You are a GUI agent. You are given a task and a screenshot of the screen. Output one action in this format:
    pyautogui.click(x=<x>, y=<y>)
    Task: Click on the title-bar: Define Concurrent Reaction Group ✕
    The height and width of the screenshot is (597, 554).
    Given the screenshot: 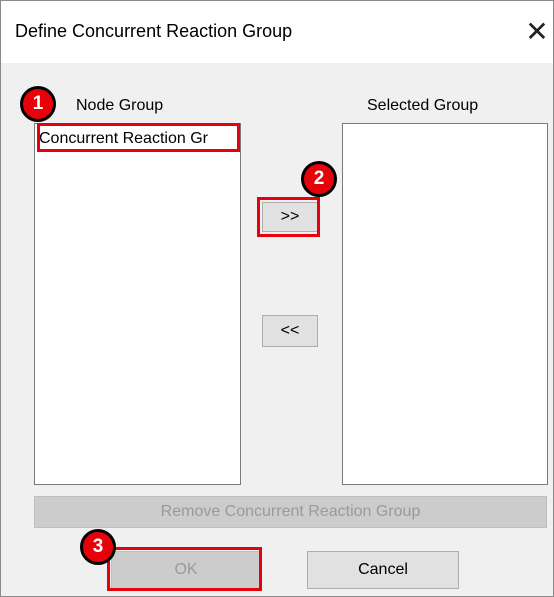 What is the action you would take?
    pyautogui.click(x=277, y=32)
    